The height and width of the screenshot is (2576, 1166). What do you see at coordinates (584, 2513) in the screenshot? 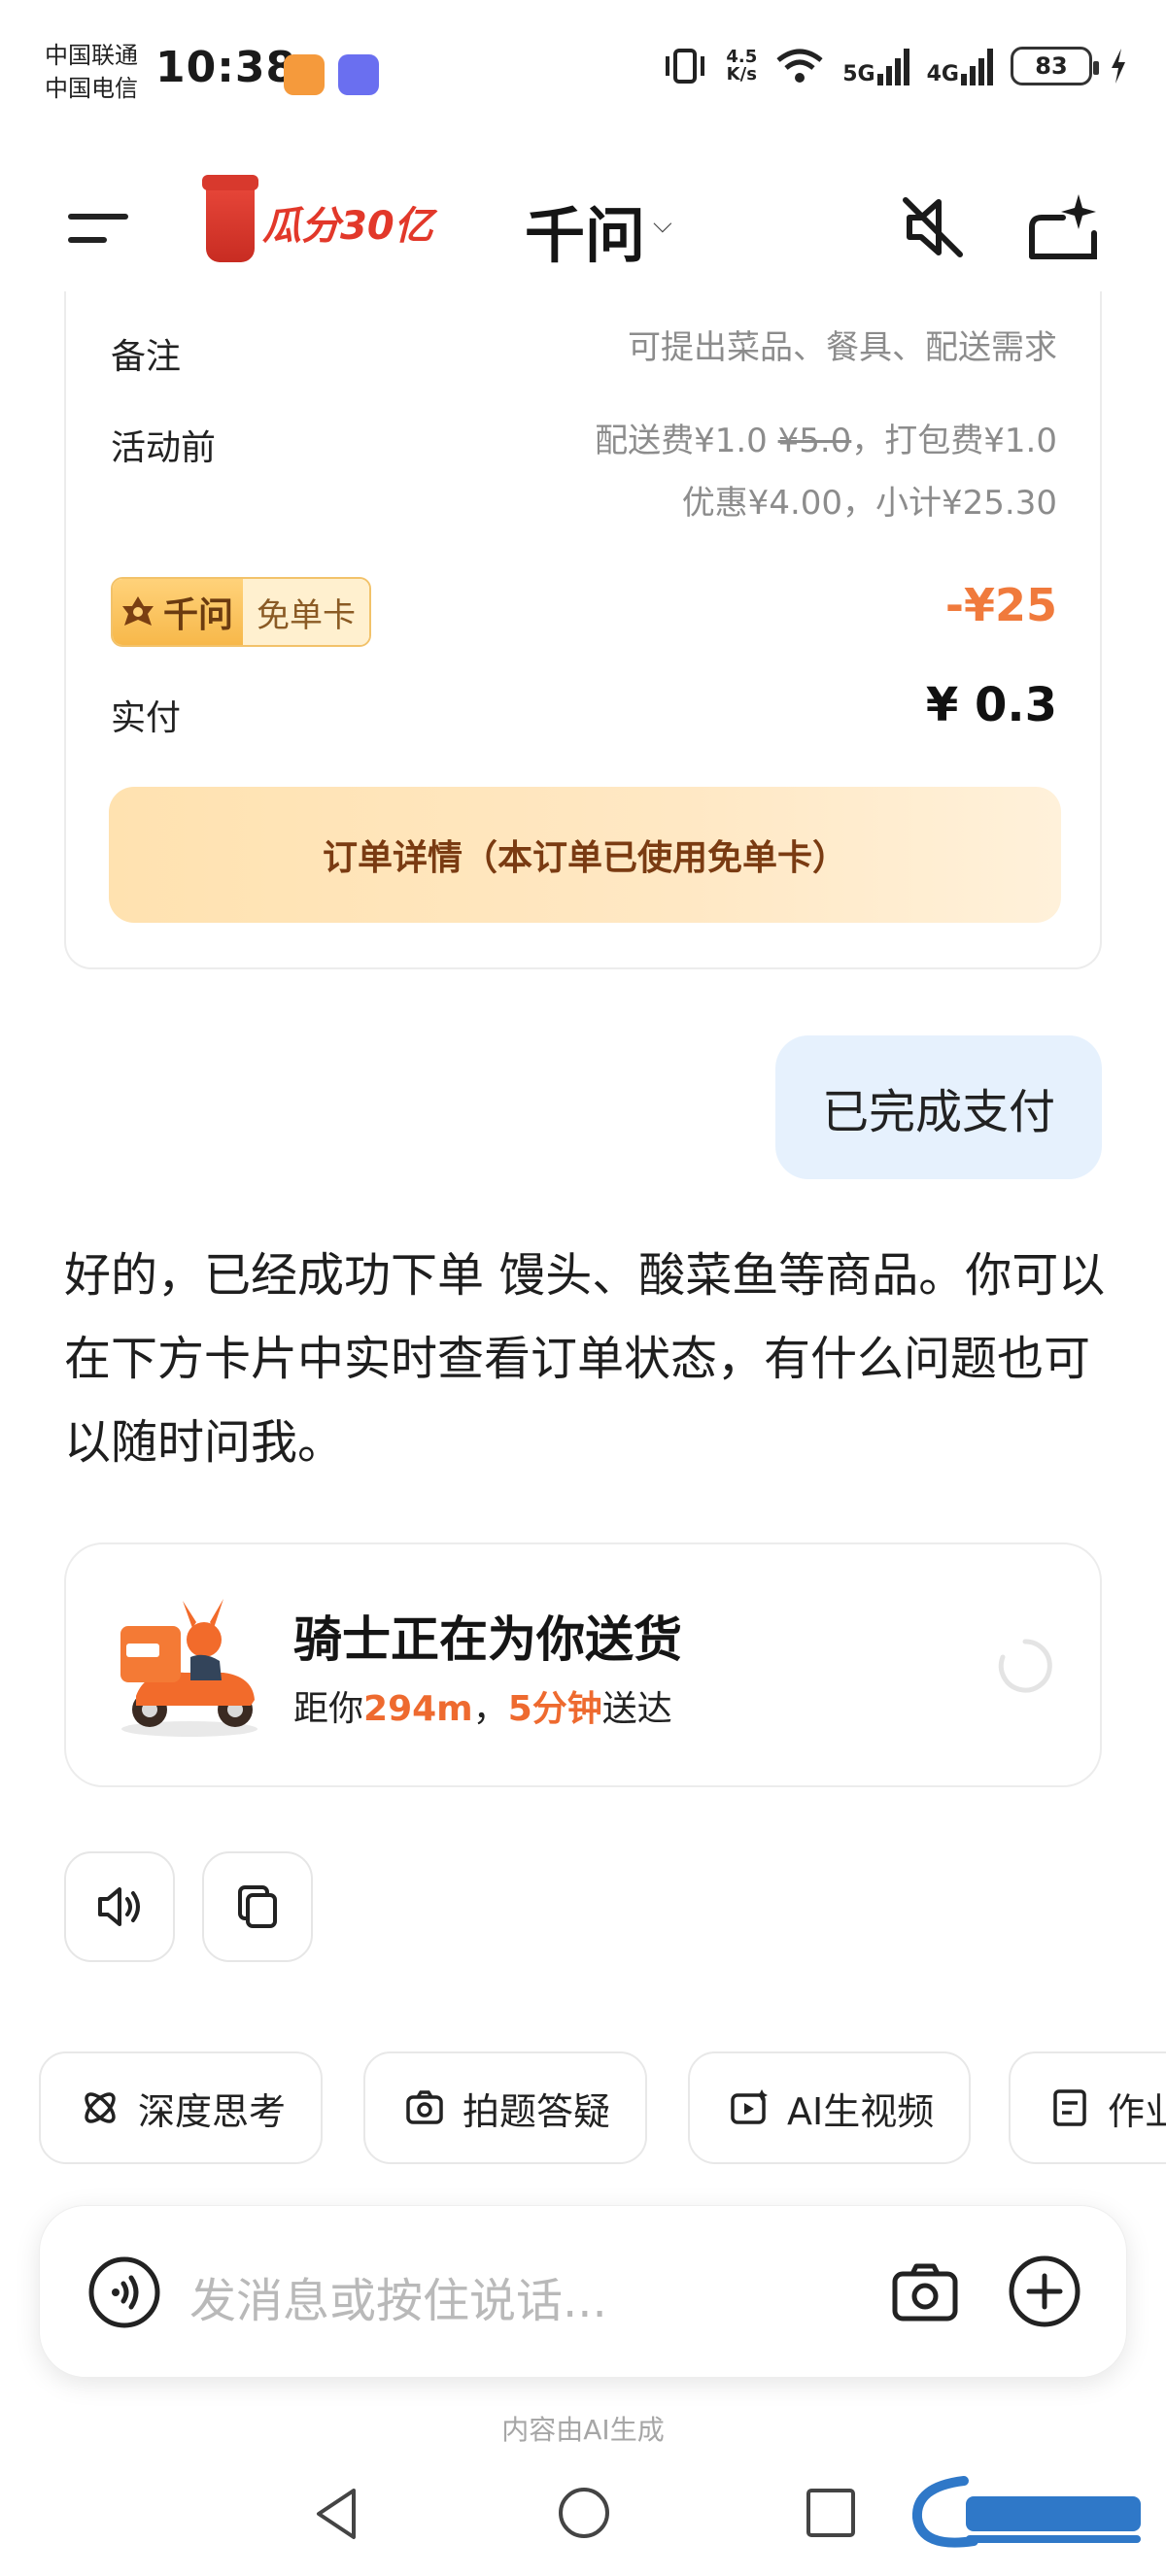
I see `nav-home-icon` at bounding box center [584, 2513].